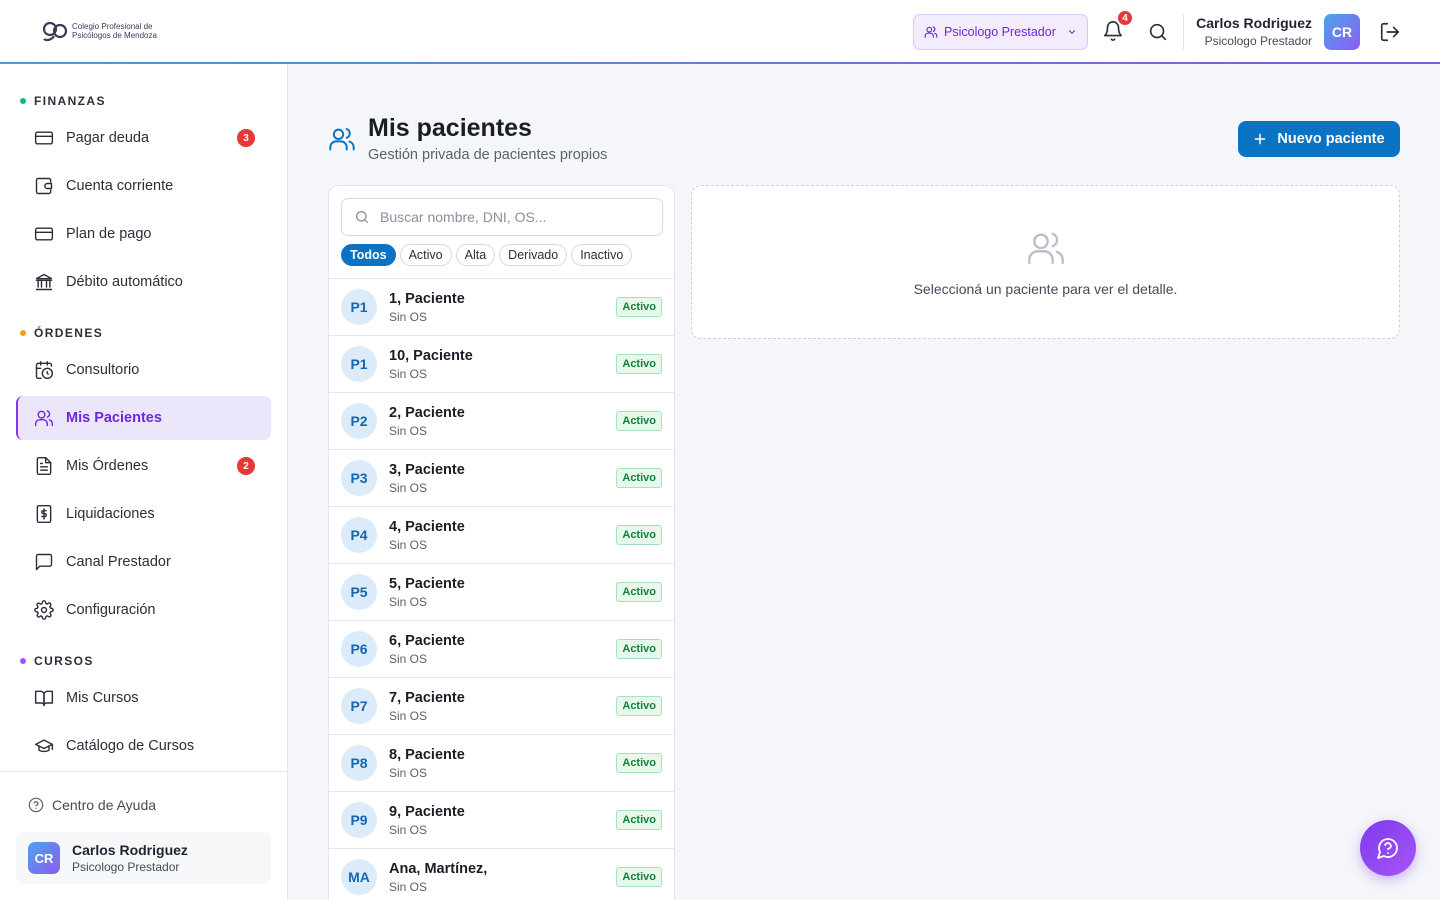 The image size is (1440, 900). What do you see at coordinates (69, 333) in the screenshot?
I see `section-title: ÓRDENES` at bounding box center [69, 333].